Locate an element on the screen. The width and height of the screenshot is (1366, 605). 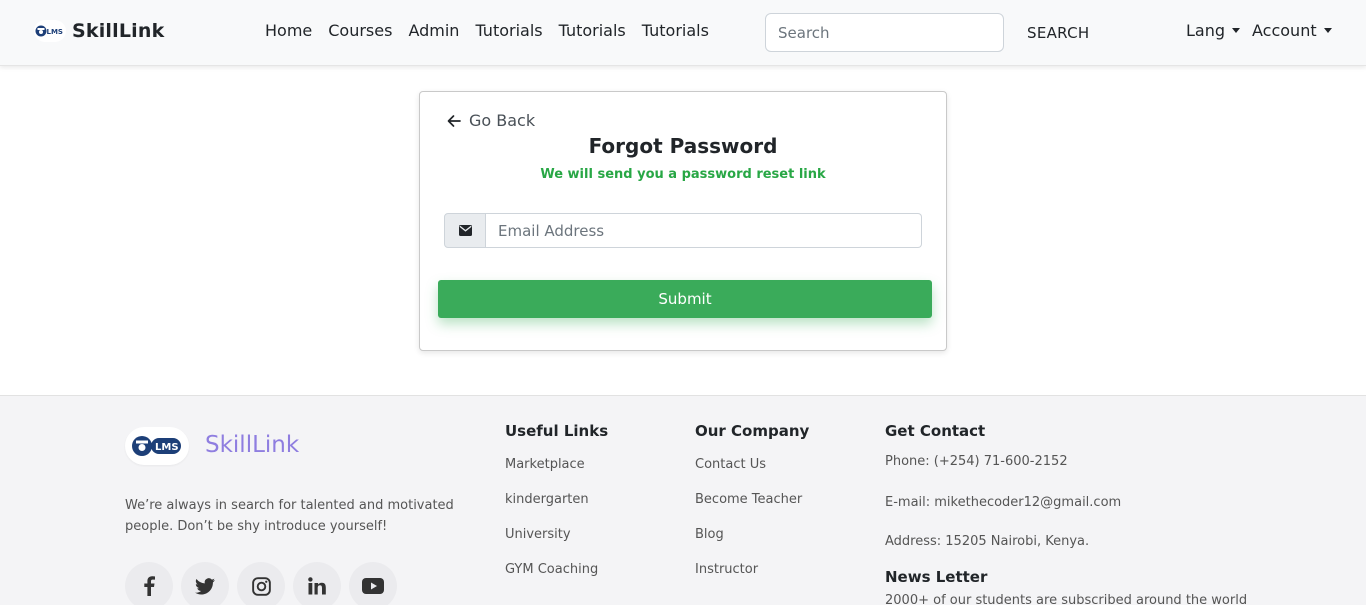
submit-button: Submit is located at coordinates (685, 299).